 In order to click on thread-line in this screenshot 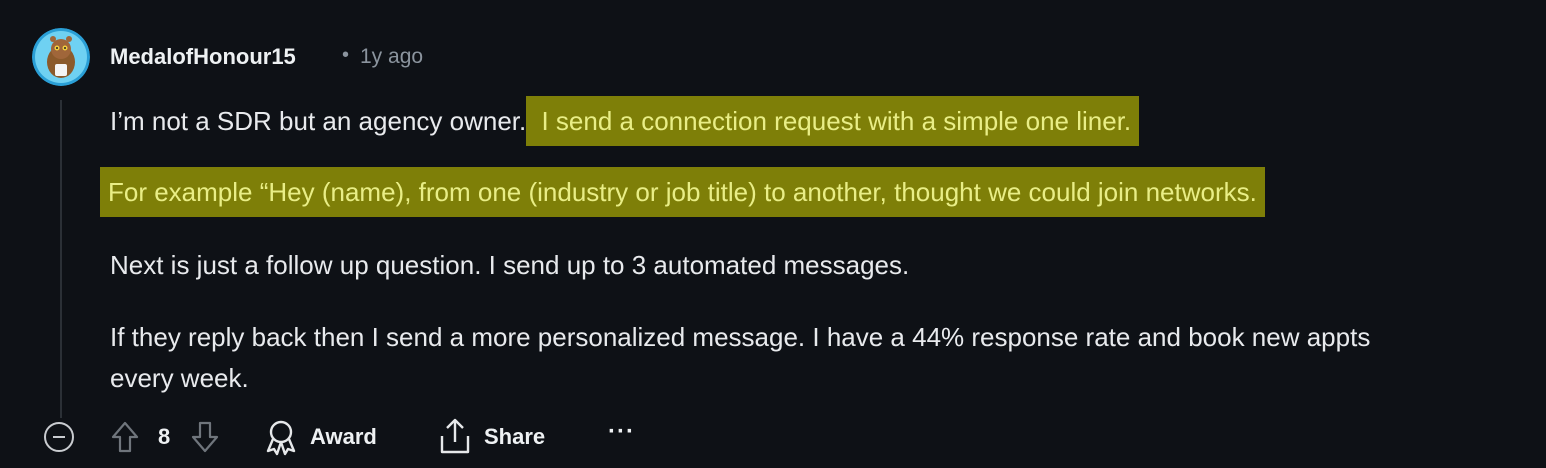, I will do `click(61, 259)`.